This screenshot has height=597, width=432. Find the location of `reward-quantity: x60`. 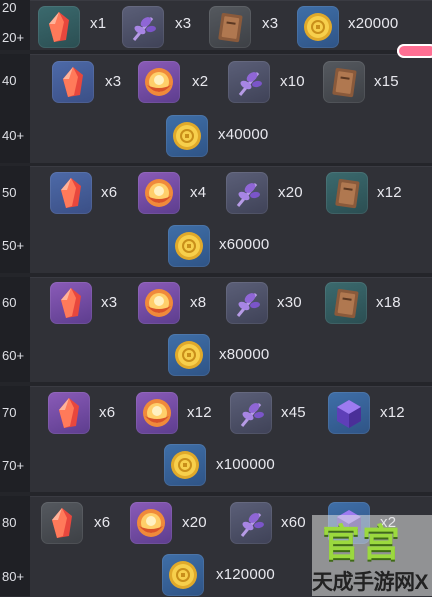

reward-quantity: x60 is located at coordinates (293, 522).